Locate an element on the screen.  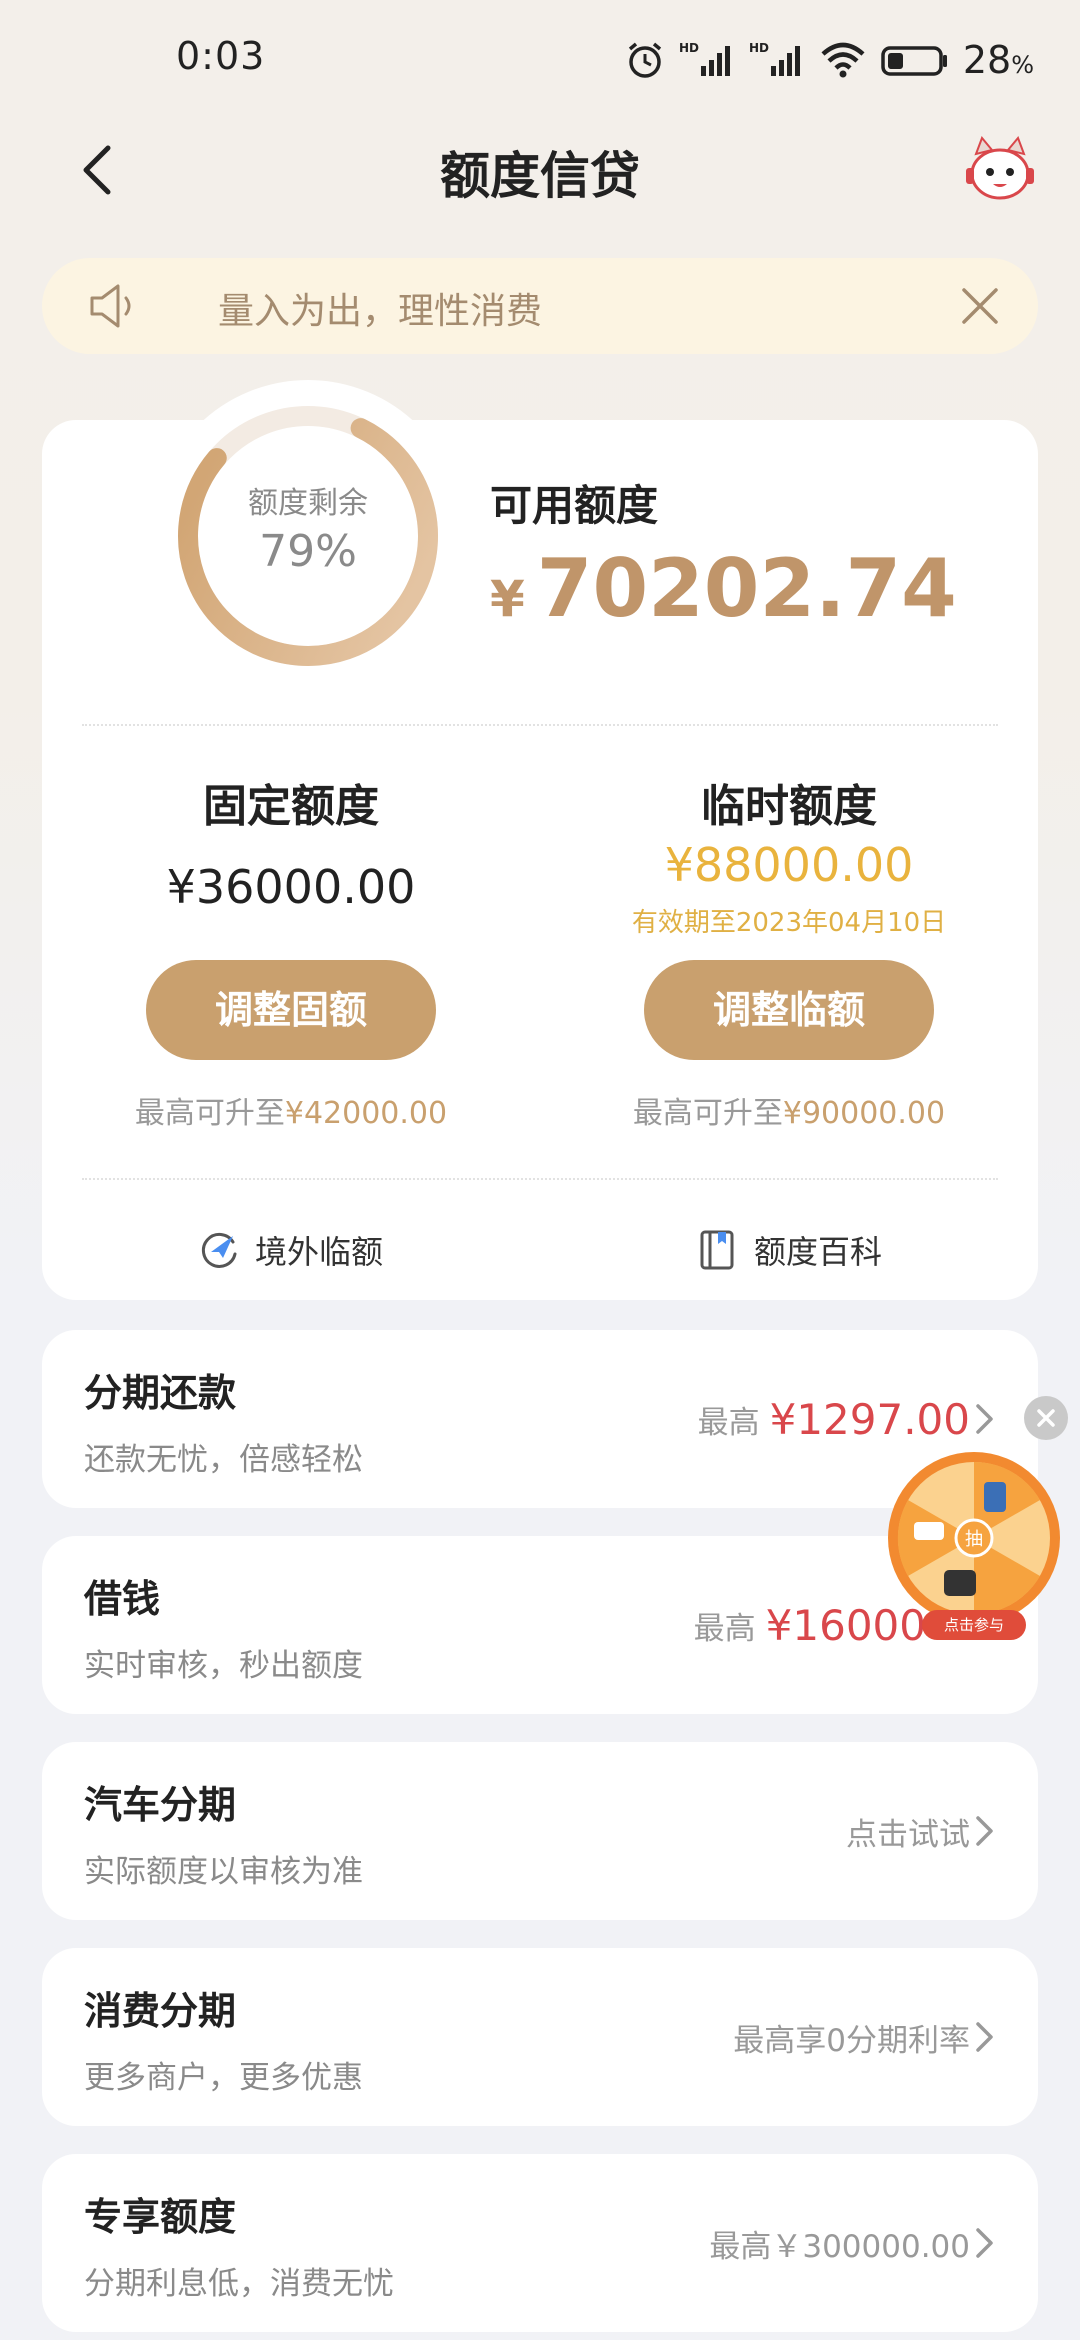
status-bar: 0:03 HD HD 28% is located at coordinates (540, 60).